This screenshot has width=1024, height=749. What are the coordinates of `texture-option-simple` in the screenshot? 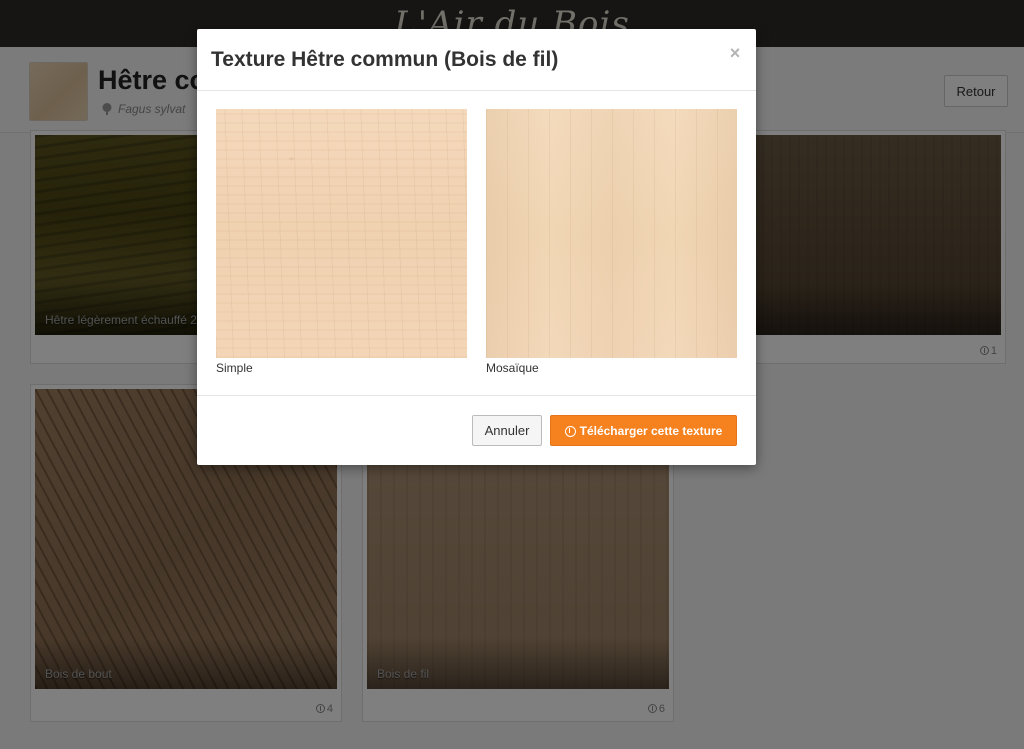 It's located at (341, 233).